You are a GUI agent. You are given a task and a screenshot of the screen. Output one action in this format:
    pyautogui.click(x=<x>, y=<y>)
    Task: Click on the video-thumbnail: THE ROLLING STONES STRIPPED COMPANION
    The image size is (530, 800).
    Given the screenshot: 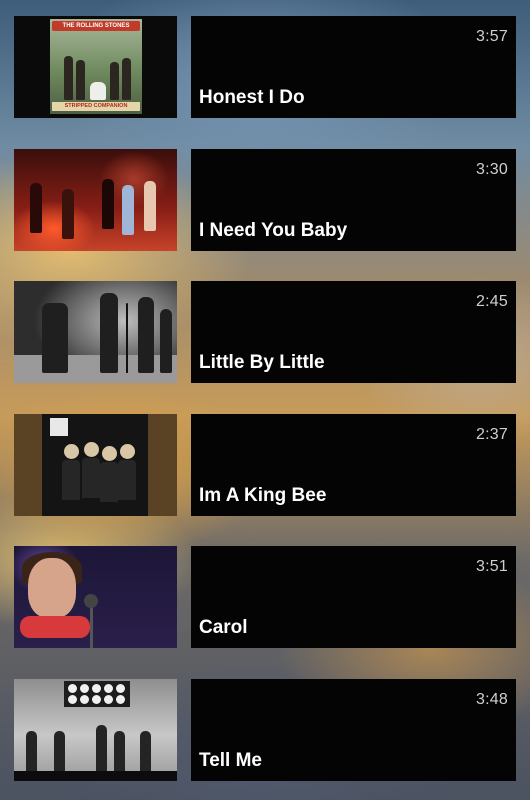 What is the action you would take?
    pyautogui.click(x=95, y=67)
    